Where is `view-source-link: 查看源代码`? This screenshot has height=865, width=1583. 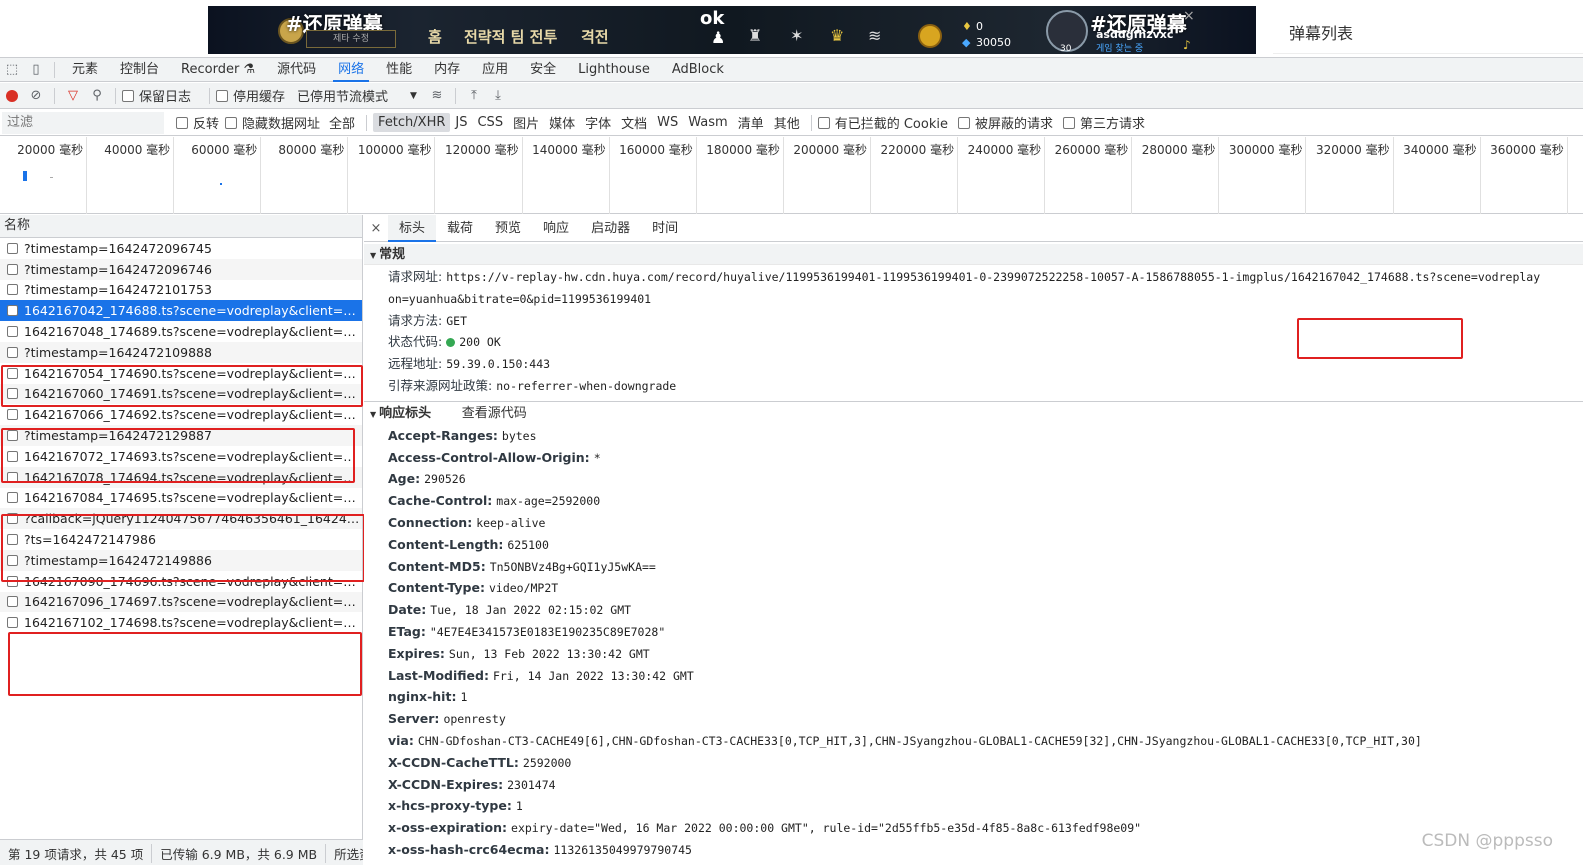
view-source-link: 查看源代码 is located at coordinates (494, 413).